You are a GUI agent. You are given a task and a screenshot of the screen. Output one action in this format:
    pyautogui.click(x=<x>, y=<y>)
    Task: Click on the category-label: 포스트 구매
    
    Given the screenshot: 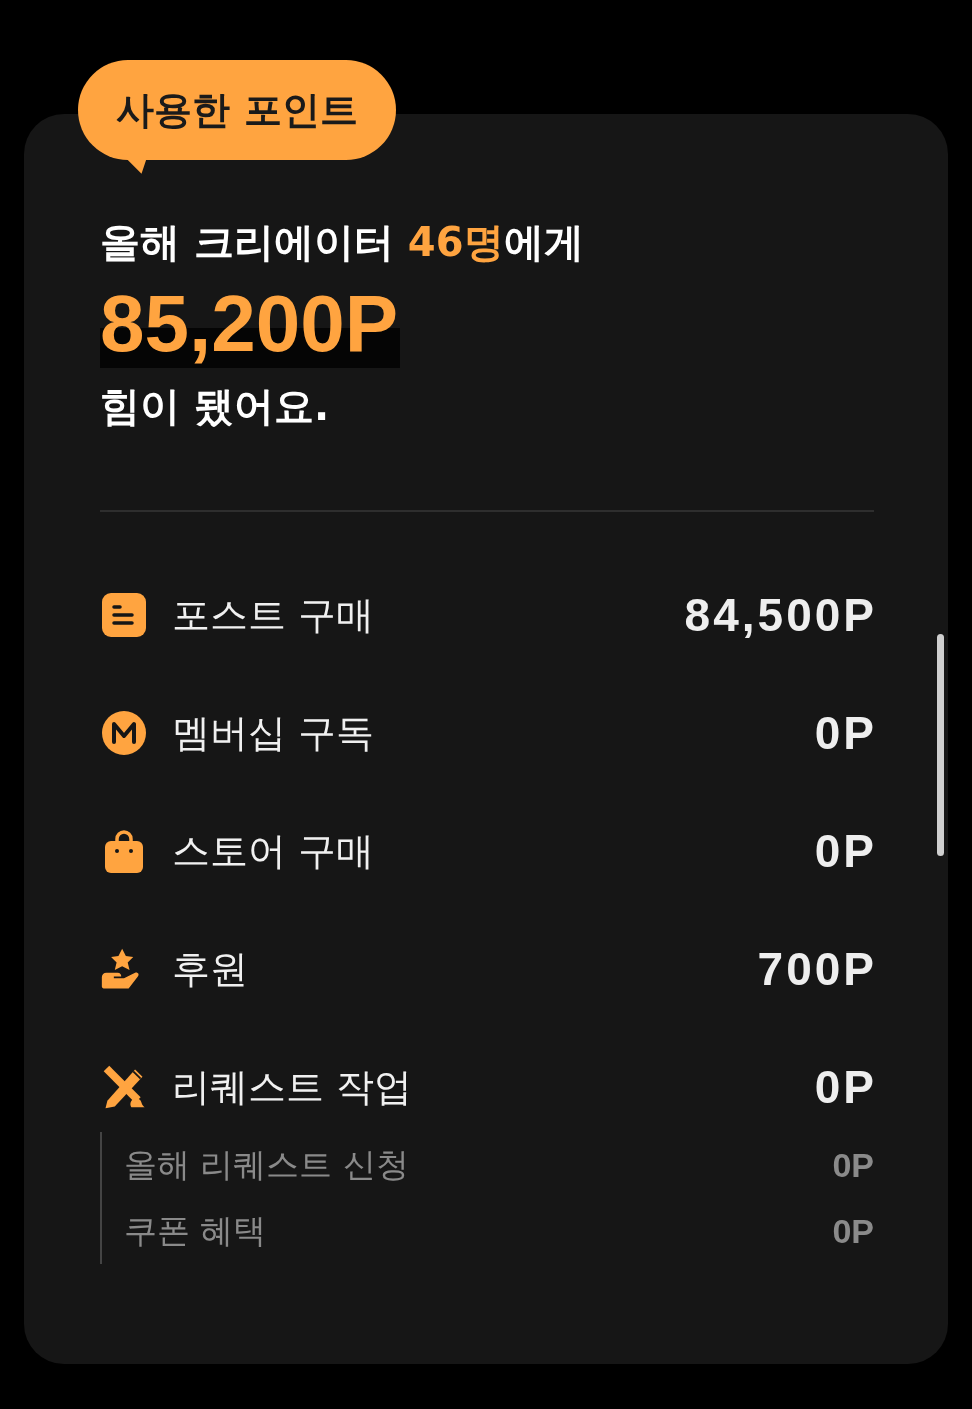 What is the action you would take?
    pyautogui.click(x=274, y=615)
    